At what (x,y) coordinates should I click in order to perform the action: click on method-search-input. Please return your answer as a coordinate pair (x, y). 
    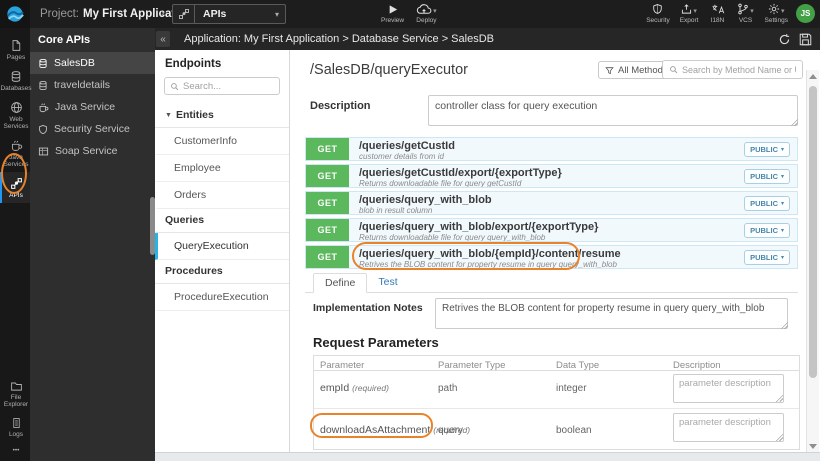
    Looking at the image, I should click on (739, 69).